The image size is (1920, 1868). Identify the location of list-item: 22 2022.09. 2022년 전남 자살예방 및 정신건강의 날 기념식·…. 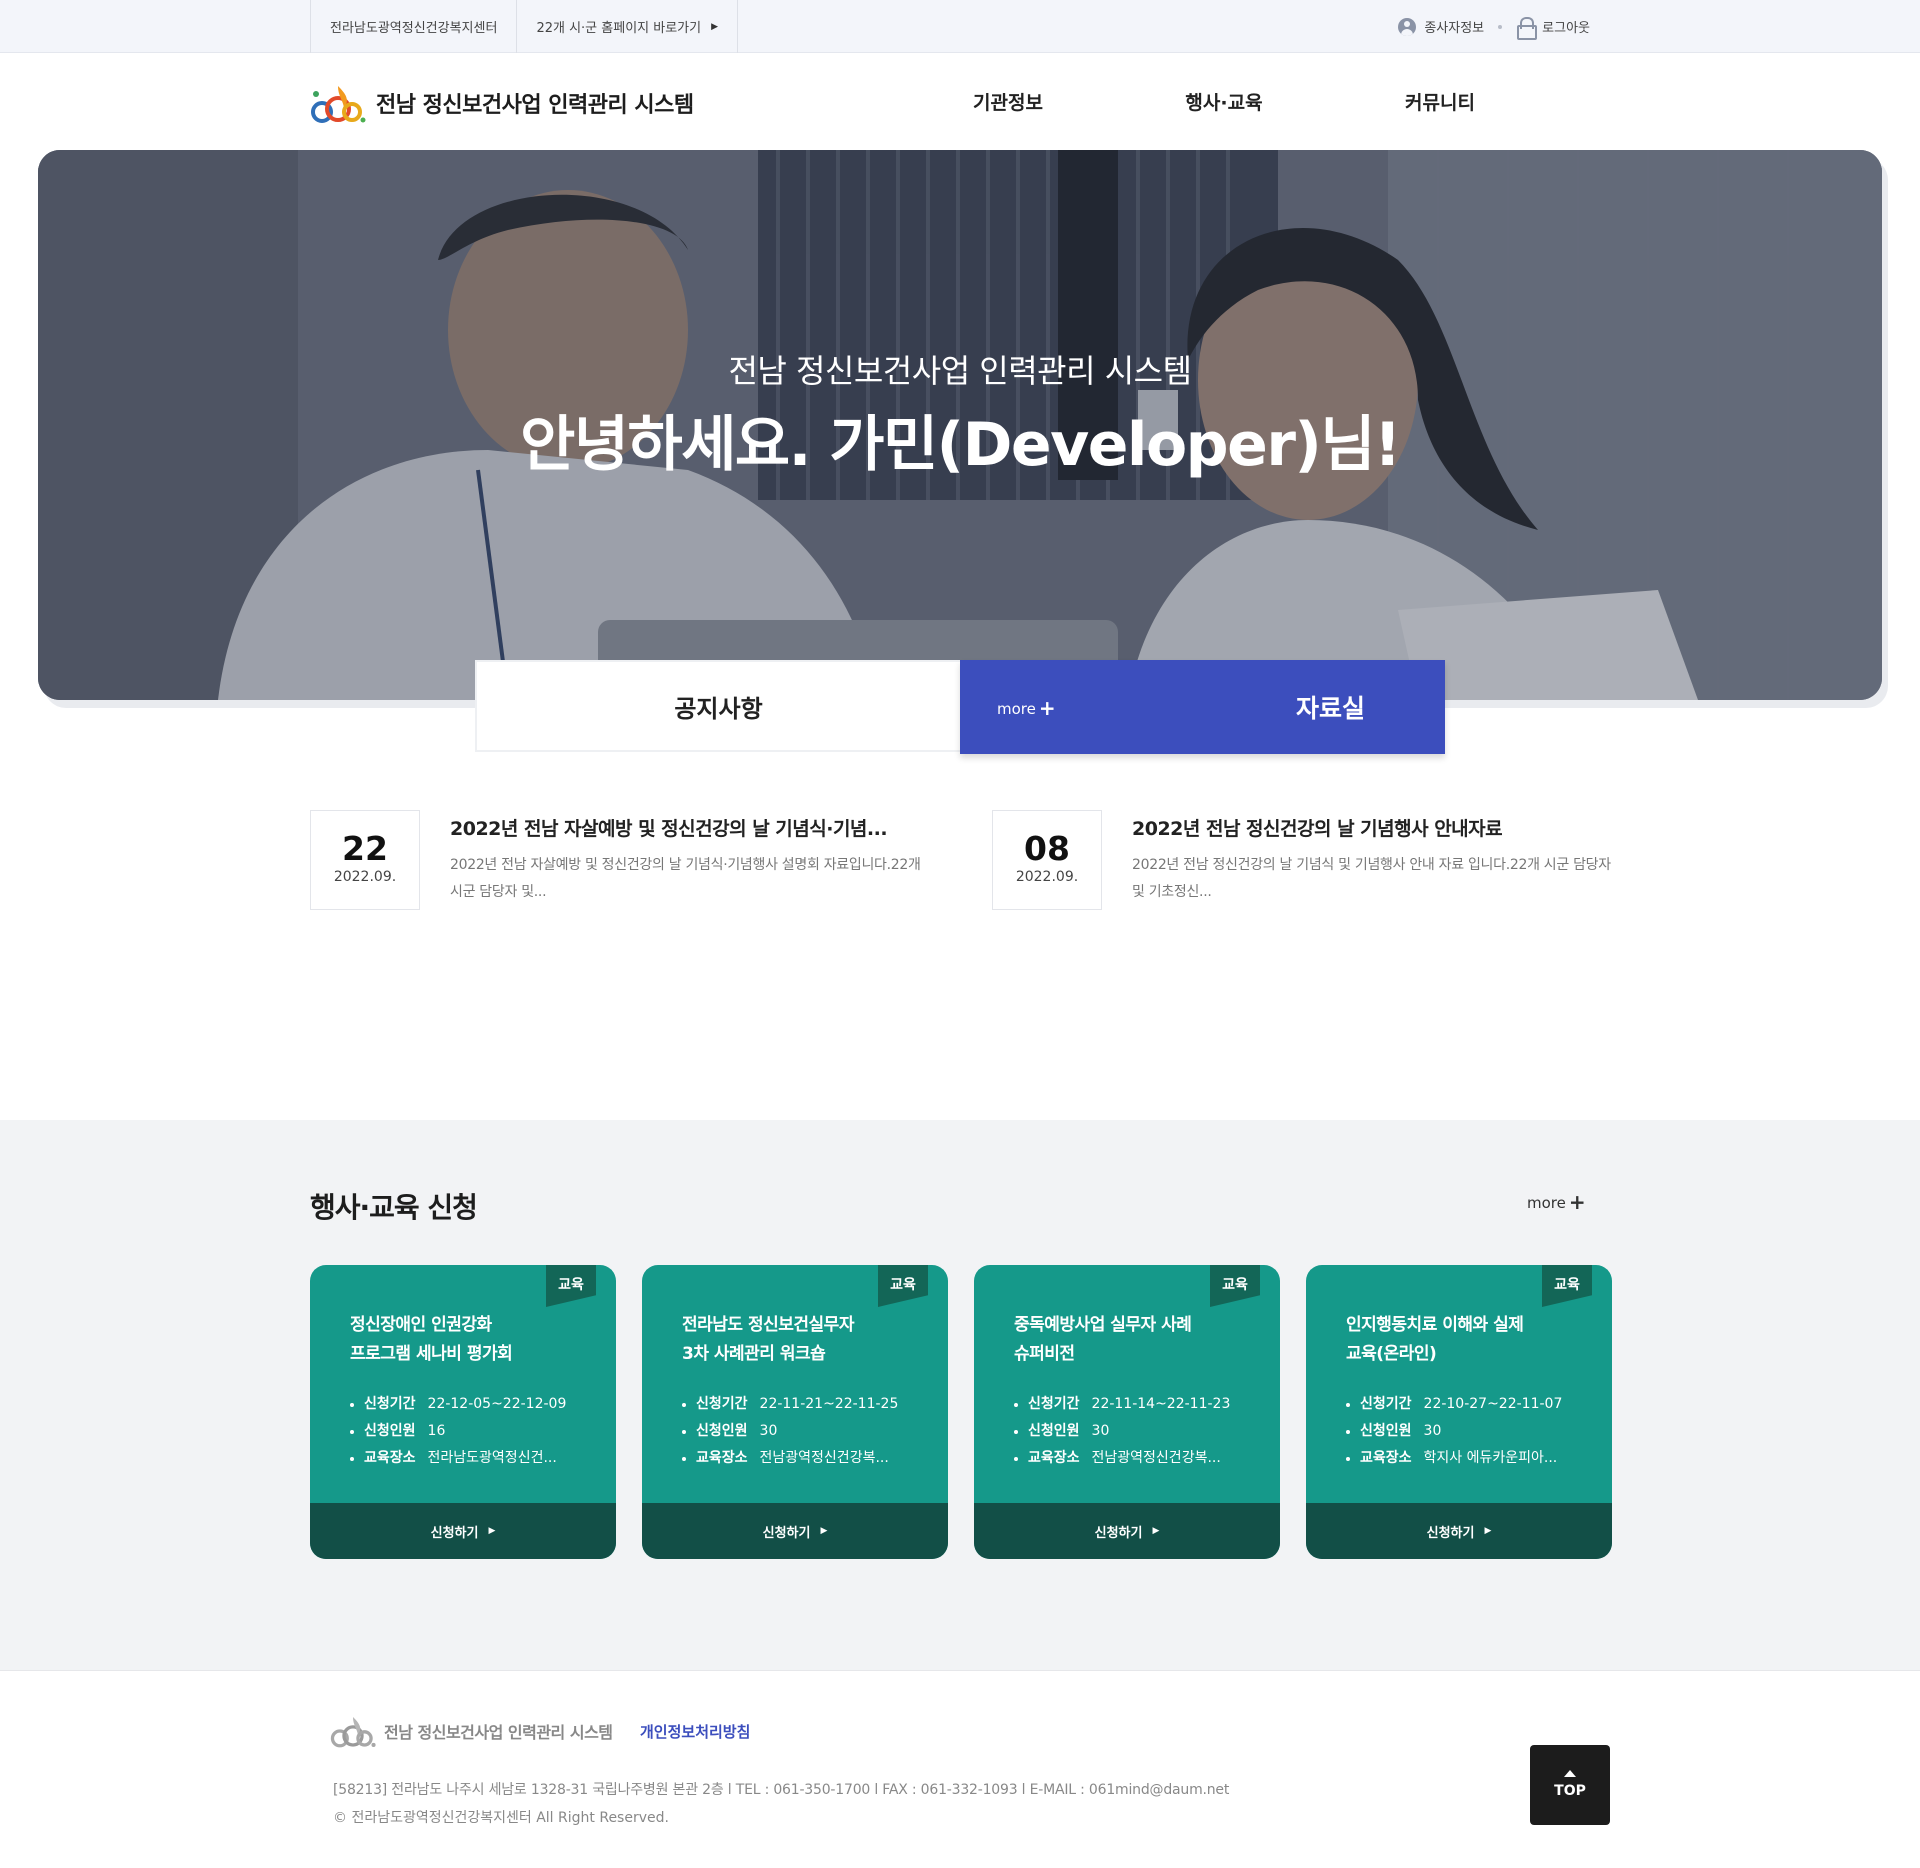
(630, 860).